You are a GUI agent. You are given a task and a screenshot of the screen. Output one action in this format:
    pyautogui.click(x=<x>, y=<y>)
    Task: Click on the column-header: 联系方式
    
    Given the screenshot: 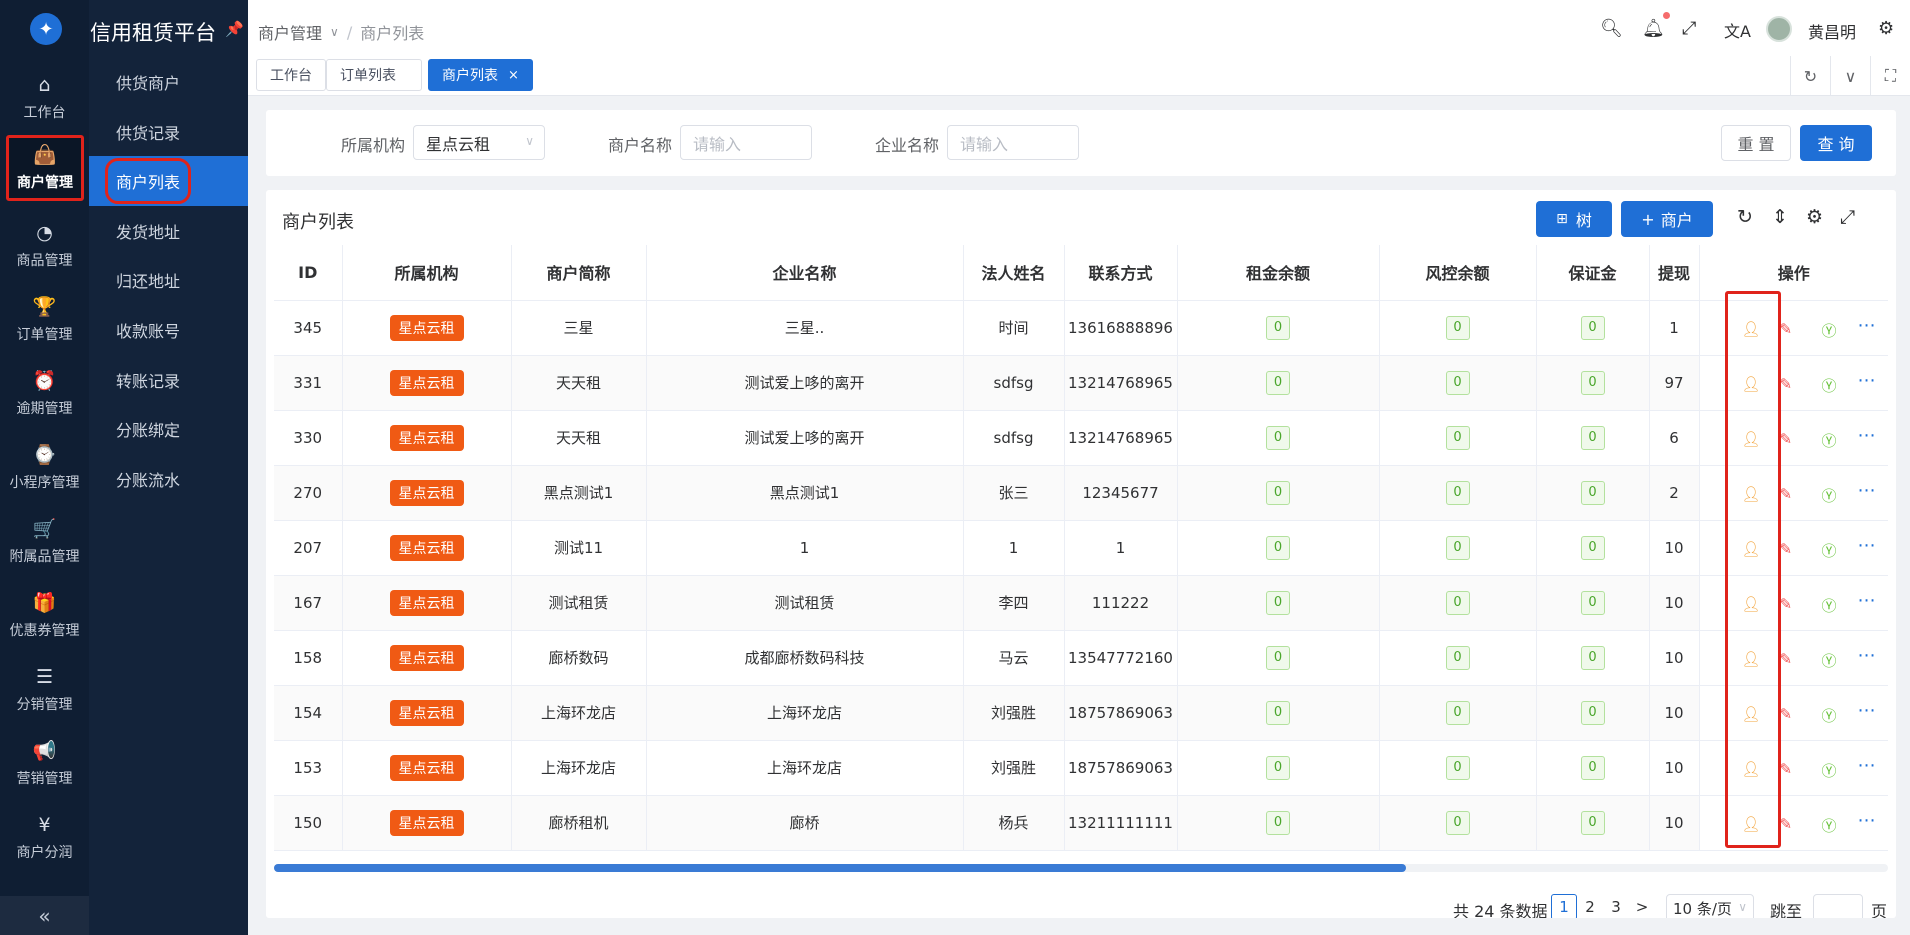 What is the action you would take?
    pyautogui.click(x=1121, y=273)
    